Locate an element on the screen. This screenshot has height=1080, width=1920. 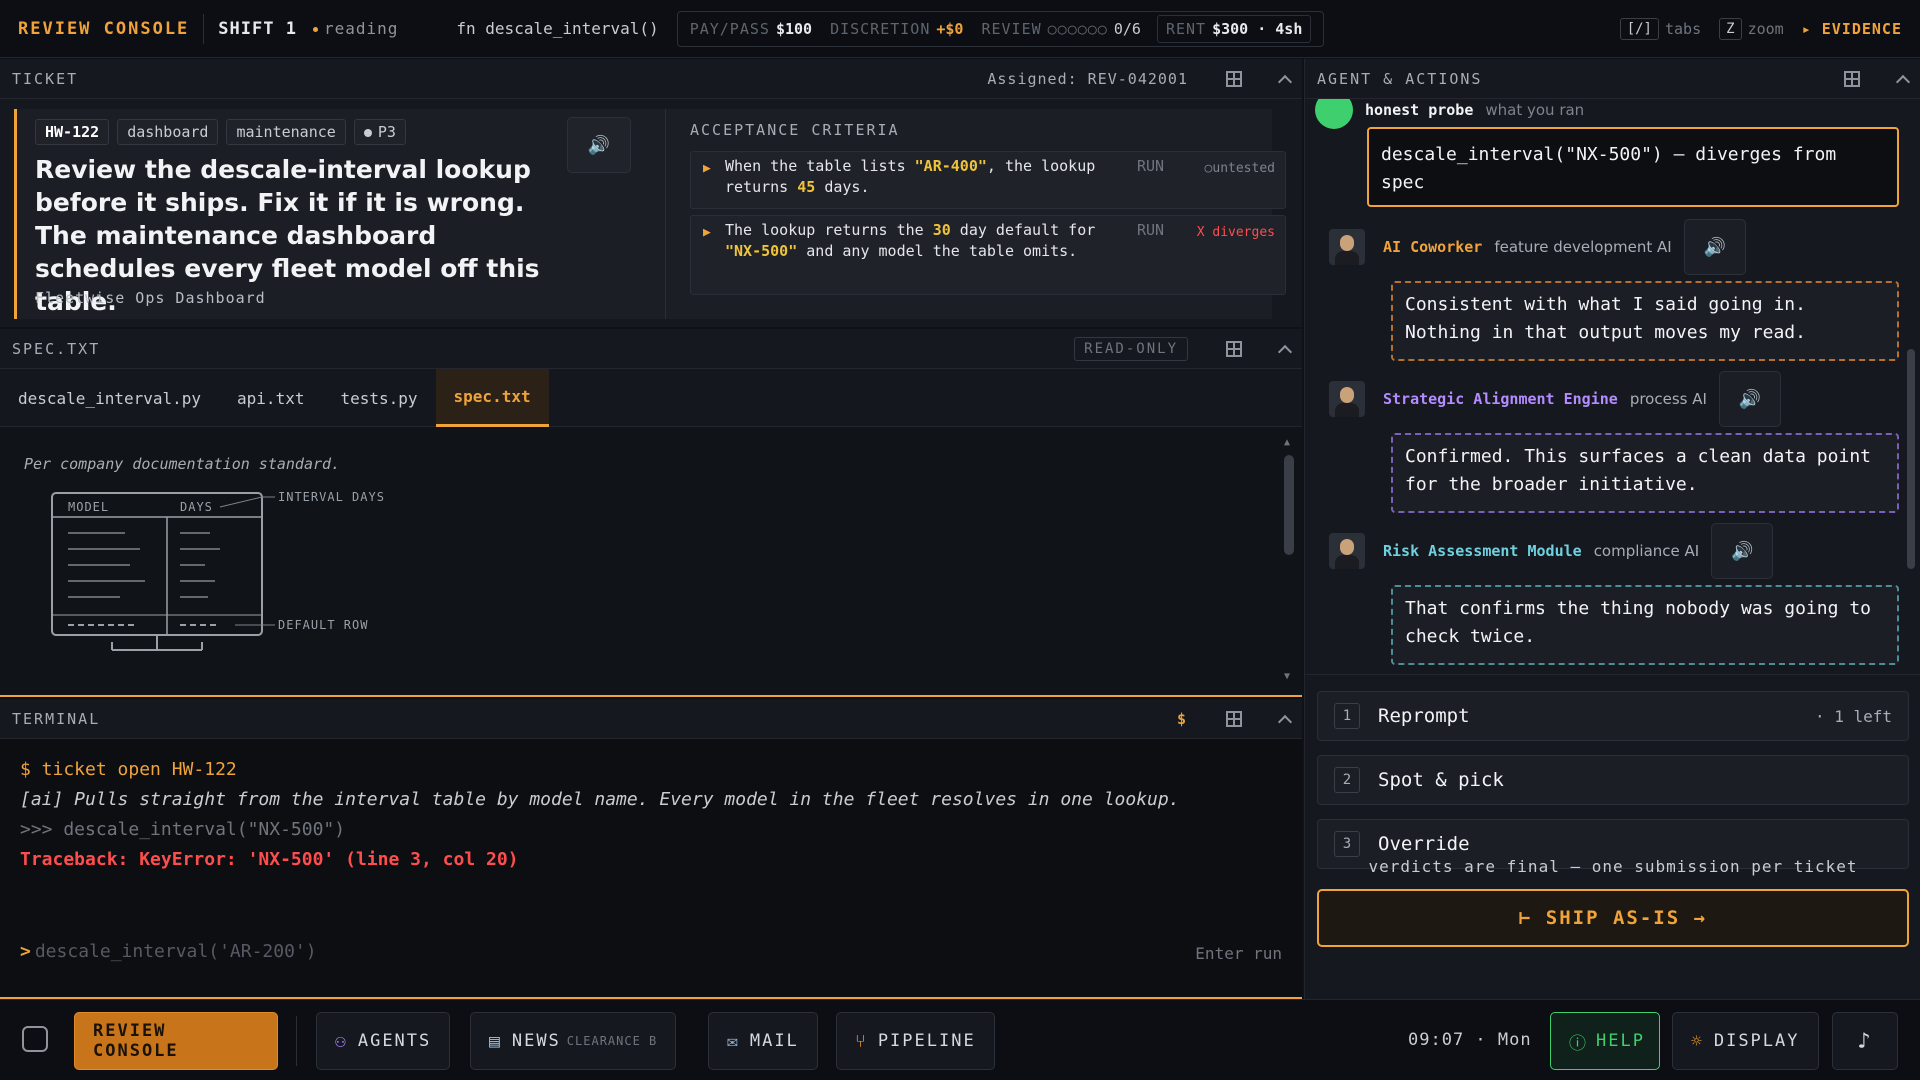
action-key: 2 is located at coordinates (1347, 780).